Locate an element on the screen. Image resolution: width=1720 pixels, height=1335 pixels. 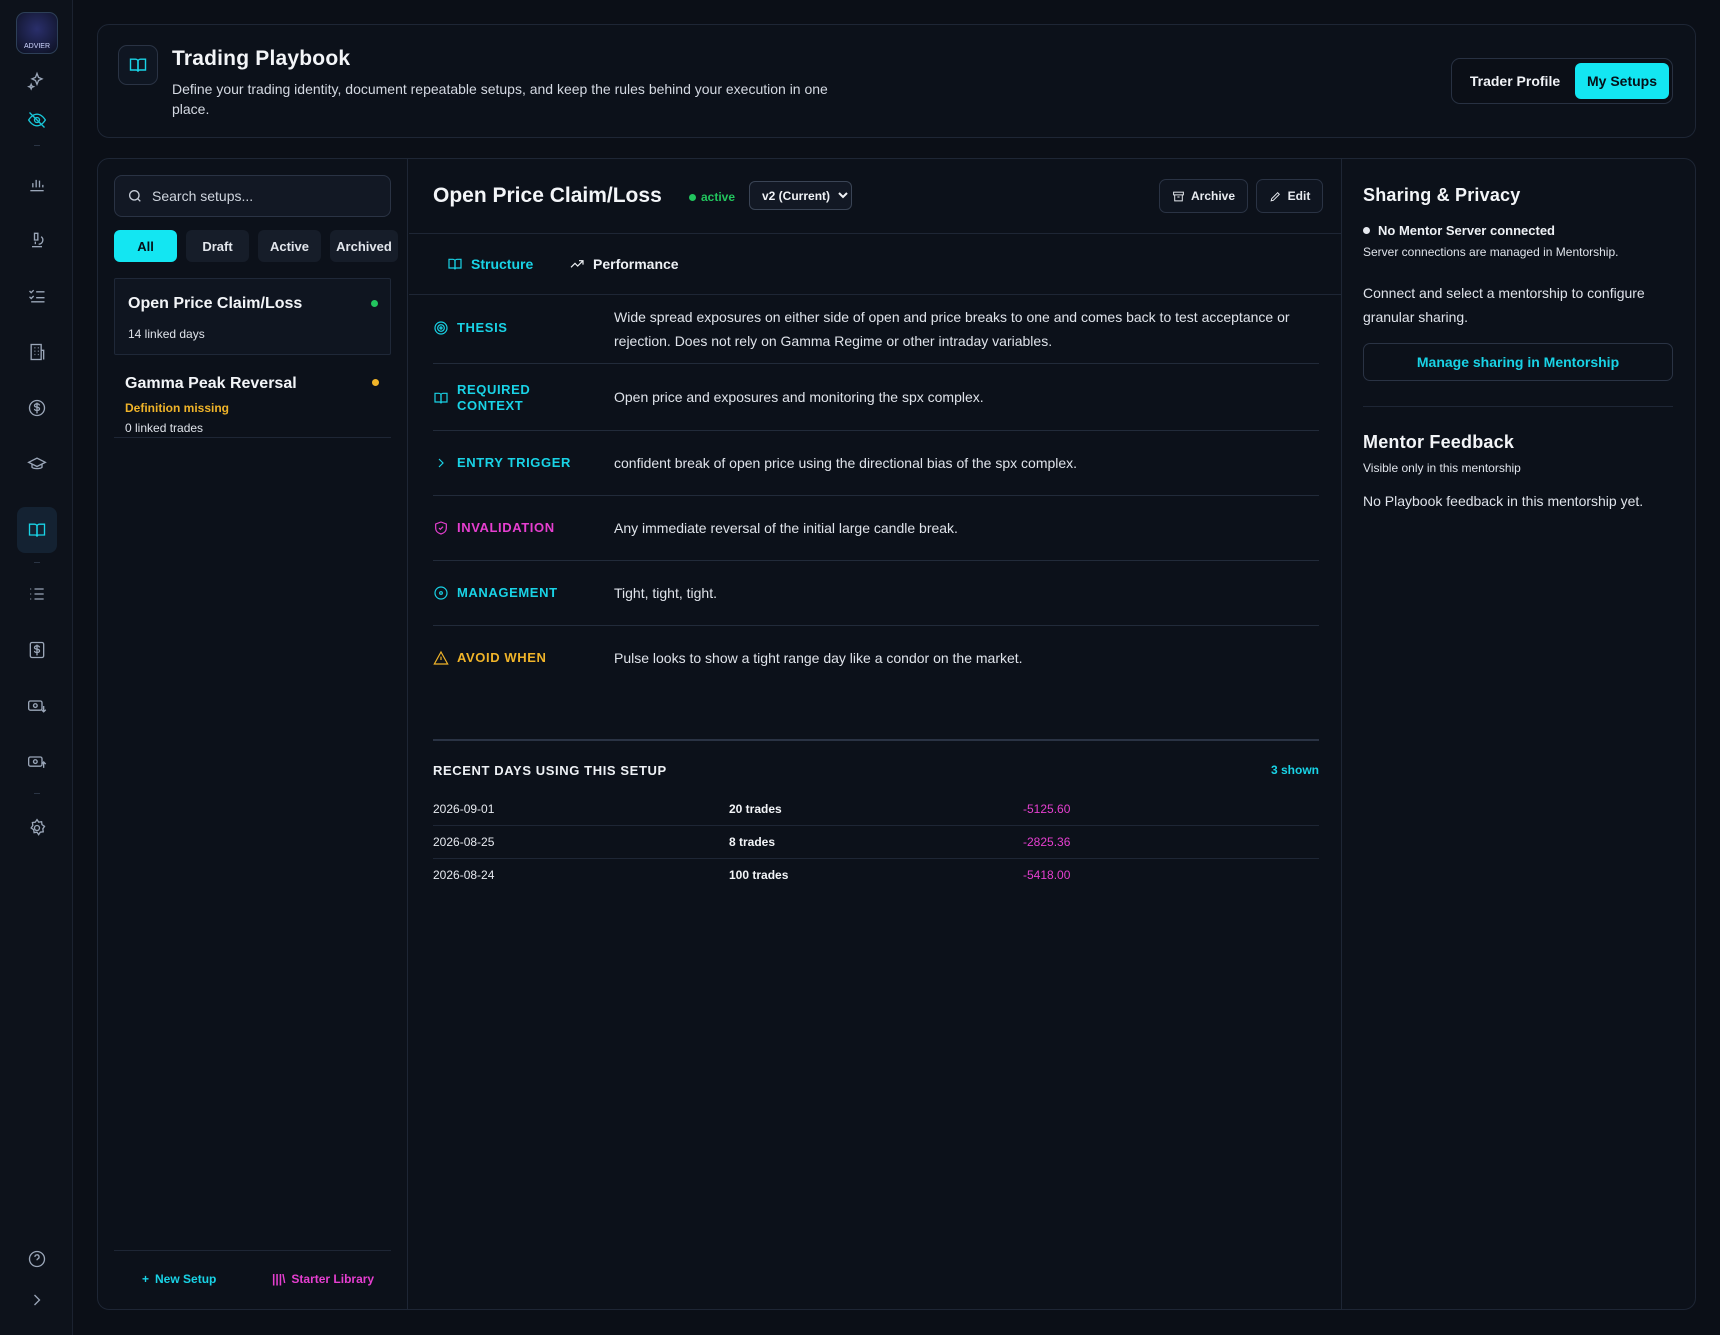
list-icon is located at coordinates (37, 594).